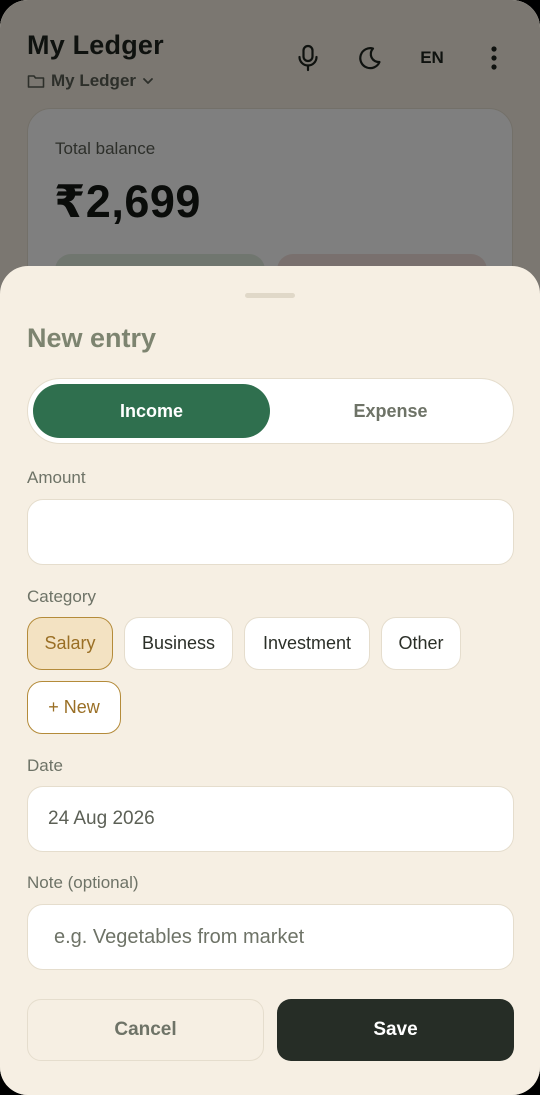 The image size is (540, 1095). Describe the element at coordinates (390, 411) in the screenshot. I see `tab-expense: Expense` at that location.